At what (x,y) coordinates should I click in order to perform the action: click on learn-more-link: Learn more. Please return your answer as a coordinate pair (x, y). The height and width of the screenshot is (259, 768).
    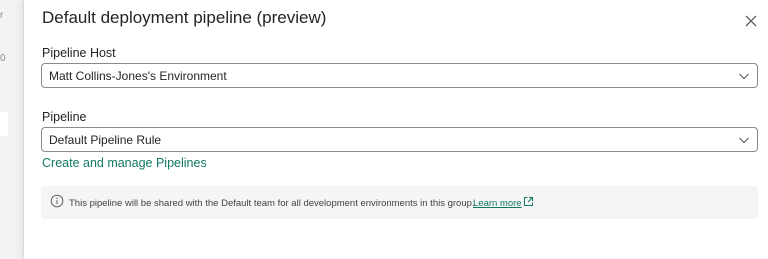
    Looking at the image, I should click on (497, 203).